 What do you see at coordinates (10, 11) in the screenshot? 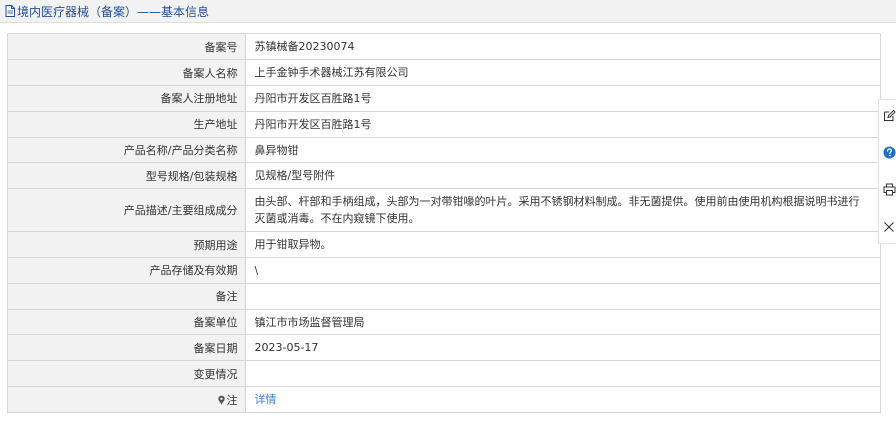
I see `document-icon` at bounding box center [10, 11].